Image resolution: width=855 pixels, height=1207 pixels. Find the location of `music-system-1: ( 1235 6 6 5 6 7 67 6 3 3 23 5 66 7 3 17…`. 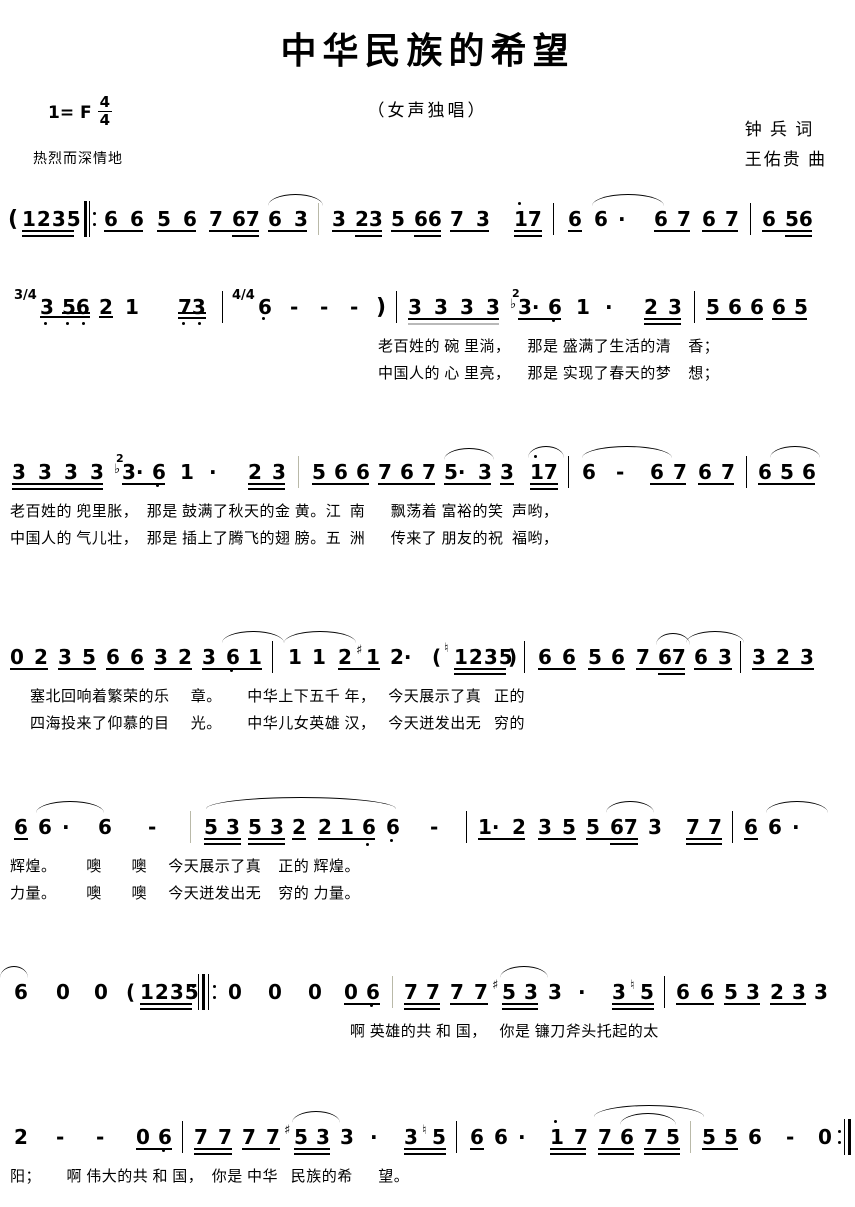

music-system-1: ( 1235 6 6 5 6 7 67 6 3 3 23 5 66 7 3 17… is located at coordinates (427, 219).